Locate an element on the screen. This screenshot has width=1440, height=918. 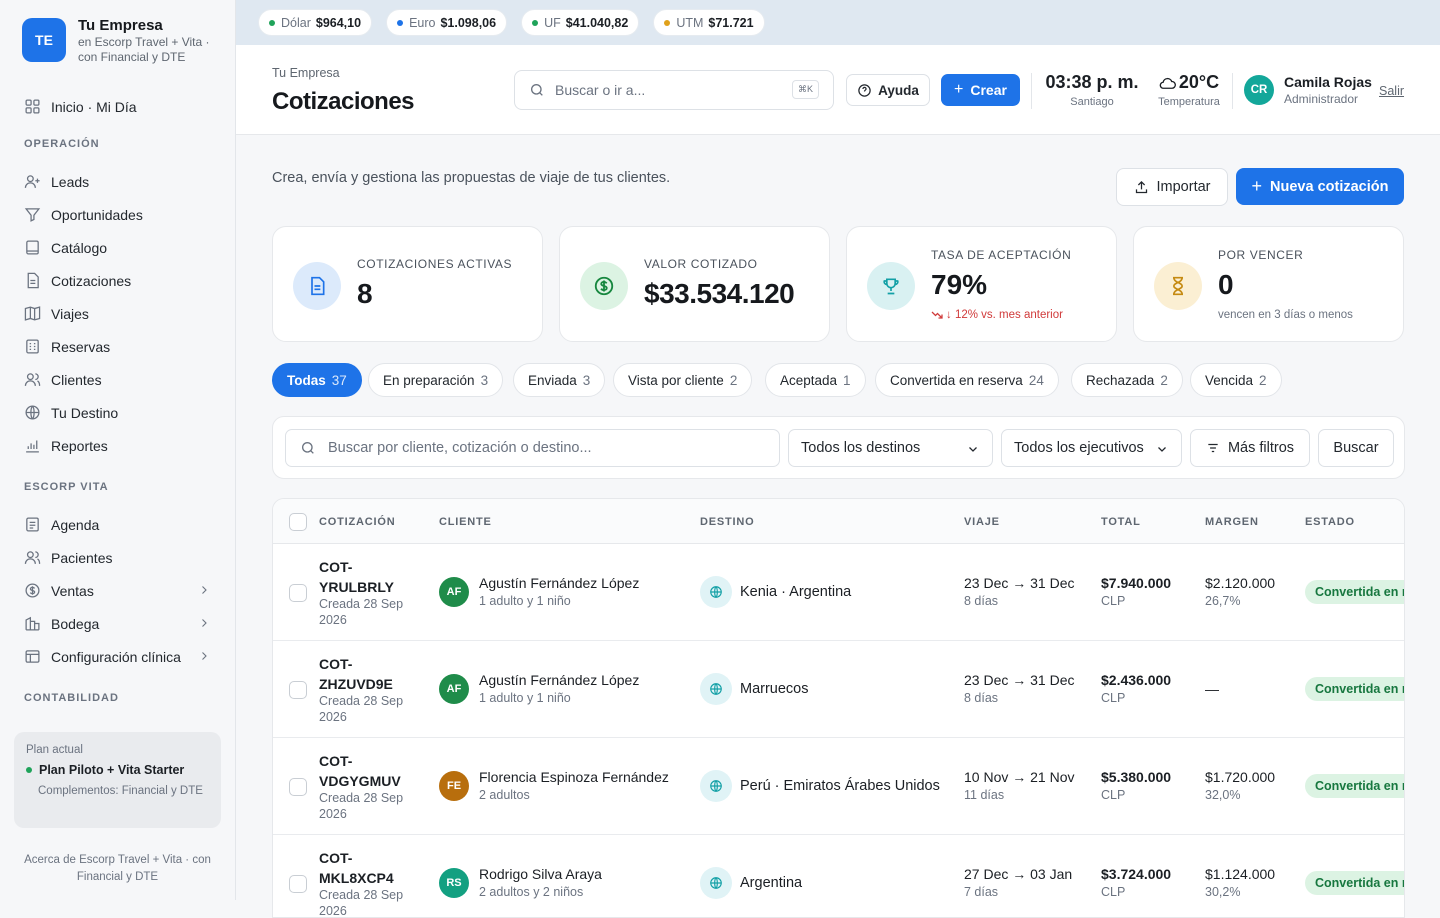
dollar-circle-icon is located at coordinates (32, 590).